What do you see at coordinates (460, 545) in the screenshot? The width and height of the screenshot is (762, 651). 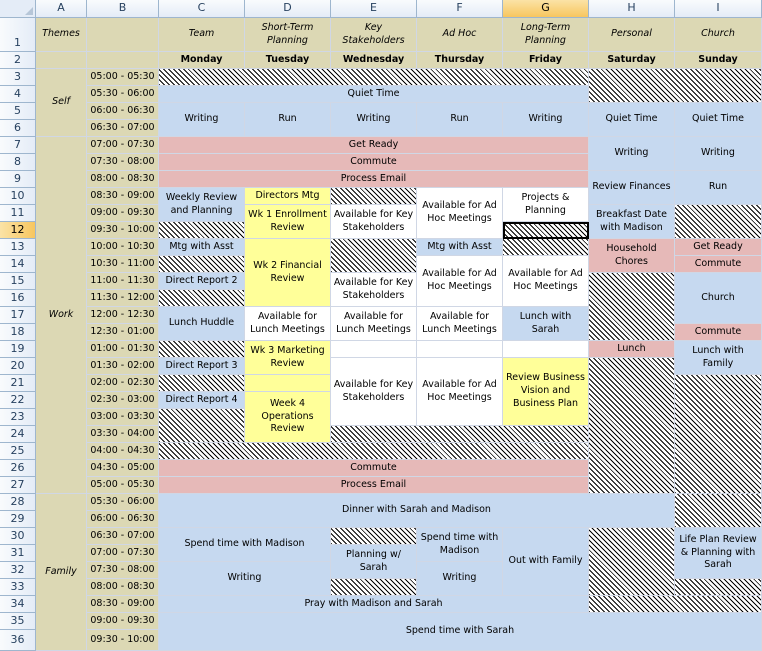 I see `schedule-block: Spend time with Madison` at bounding box center [460, 545].